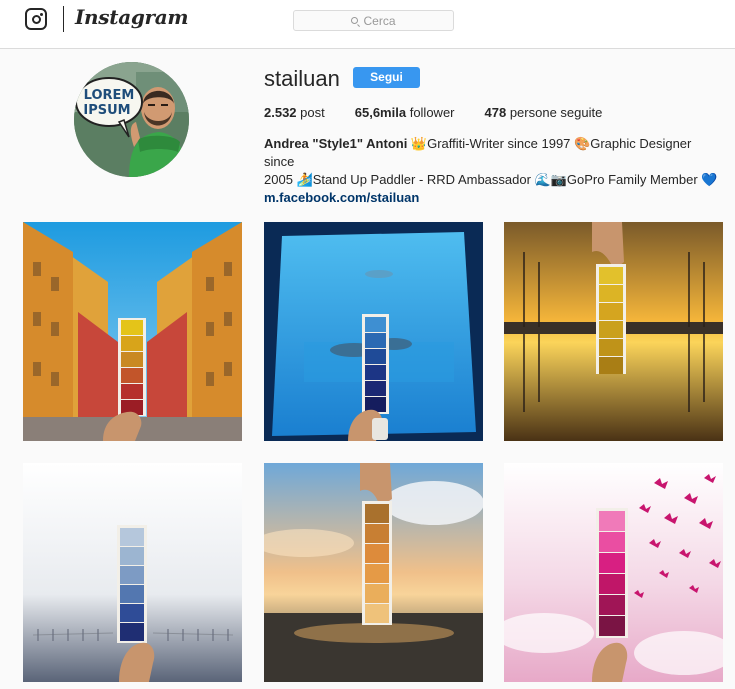  I want to click on stat-posts: 2.532 post, so click(294, 112).